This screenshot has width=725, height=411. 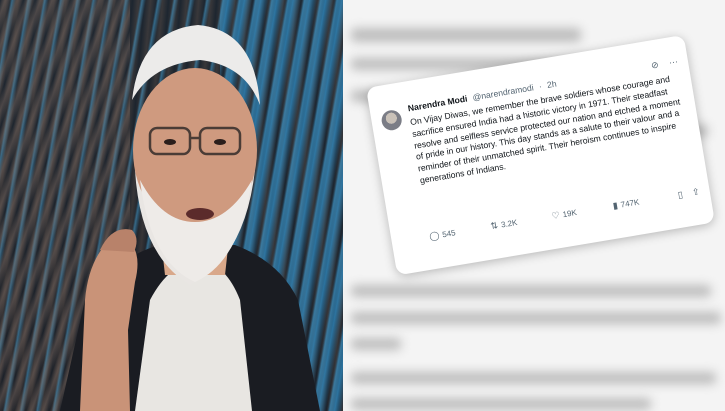 I want to click on grok-icon: ⊘, so click(x=654, y=64).